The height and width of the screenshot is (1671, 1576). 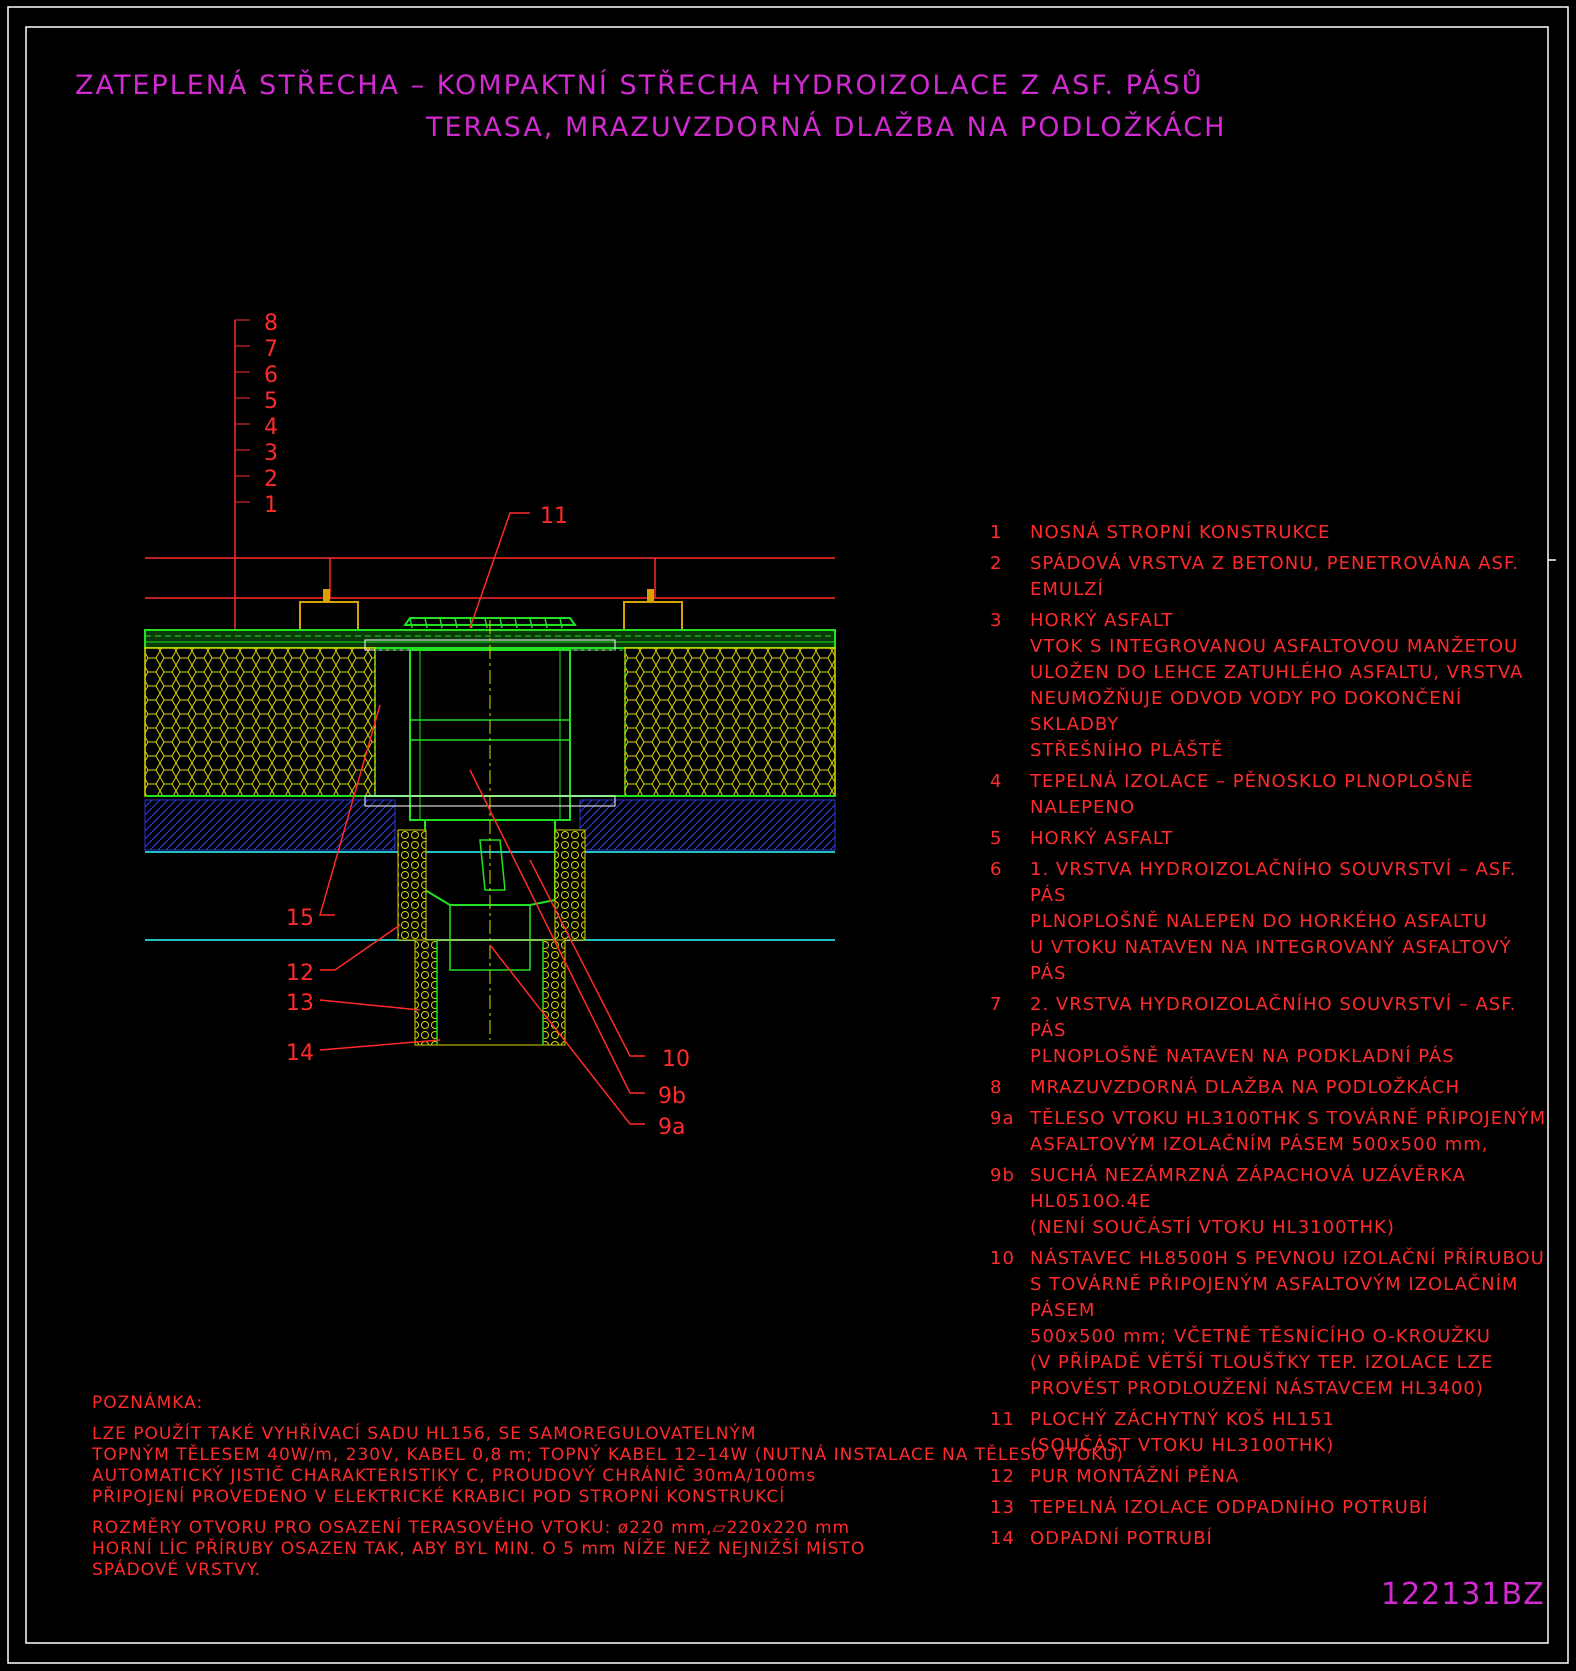 What do you see at coordinates (1002, 1118) in the screenshot?
I see `legend-num: 9a` at bounding box center [1002, 1118].